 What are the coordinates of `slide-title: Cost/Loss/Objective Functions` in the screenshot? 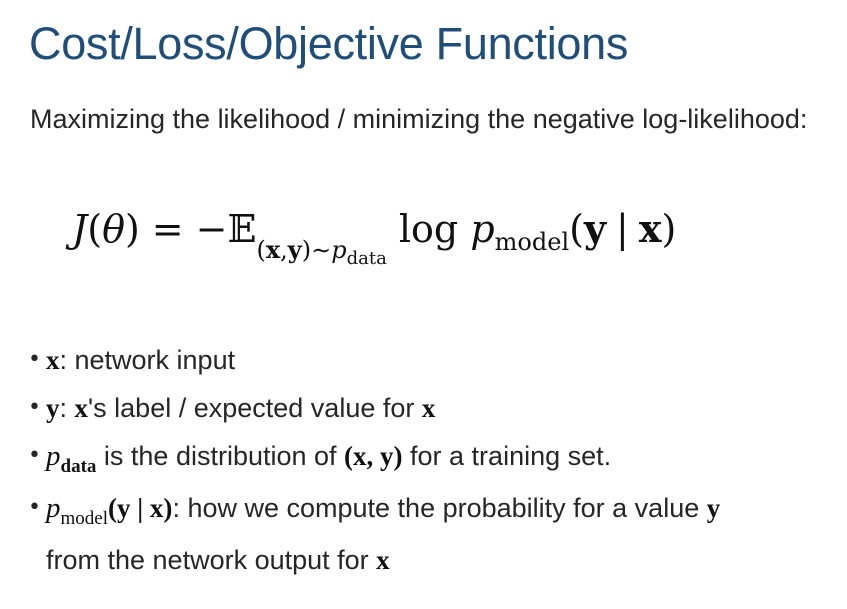 It's located at (329, 43).